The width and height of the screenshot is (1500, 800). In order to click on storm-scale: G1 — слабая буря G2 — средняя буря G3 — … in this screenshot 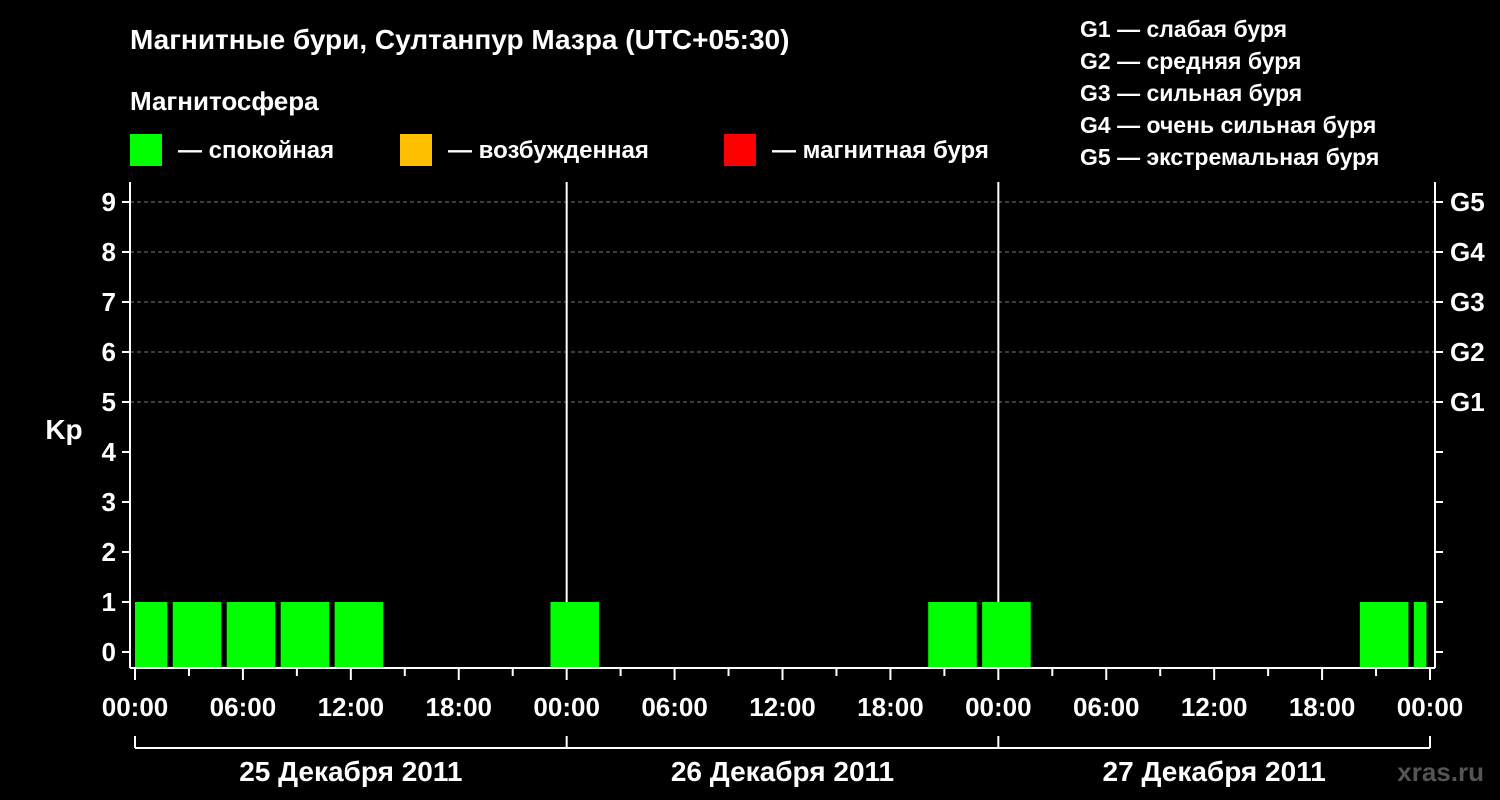, I will do `click(1229, 93)`.